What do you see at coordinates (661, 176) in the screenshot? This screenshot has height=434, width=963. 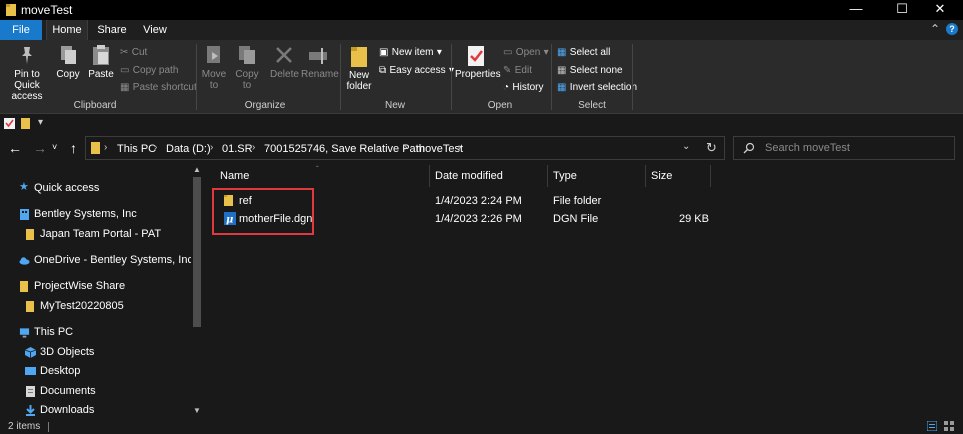 I see `column-header-size: Size` at bounding box center [661, 176].